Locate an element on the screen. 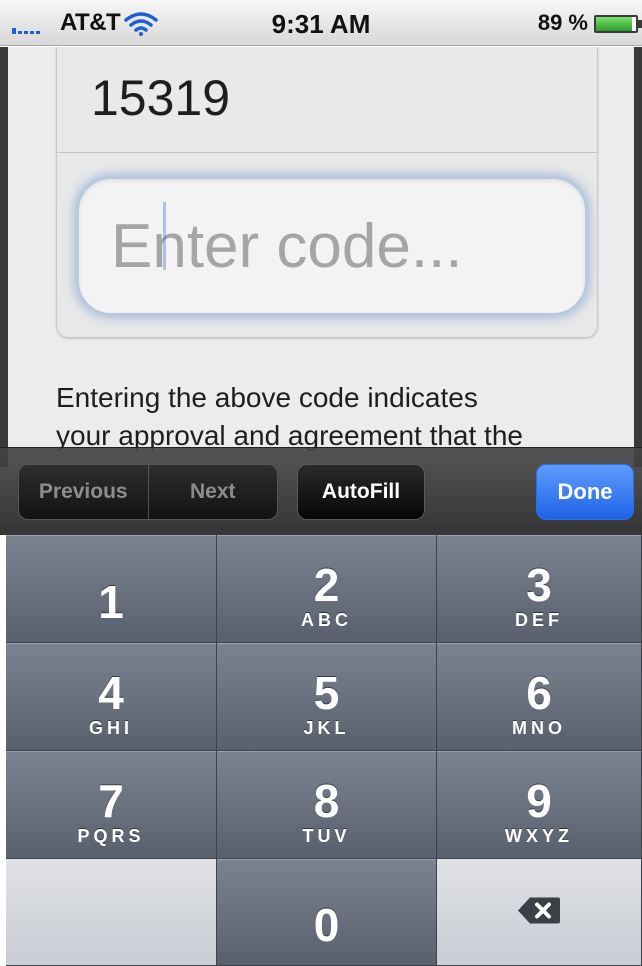  key-letters: JKL is located at coordinates (326, 728).